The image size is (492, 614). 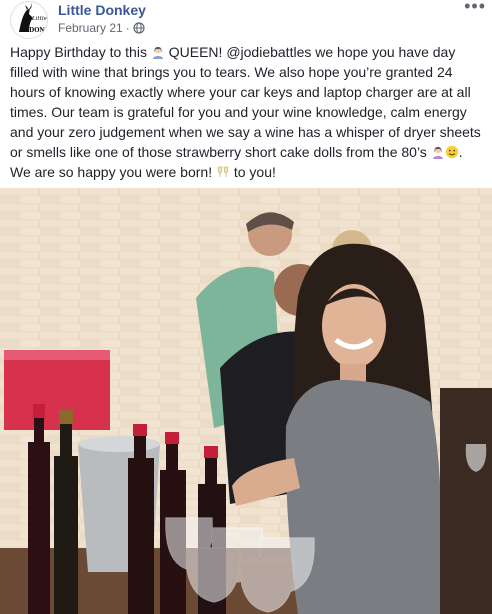 What do you see at coordinates (90, 28) in the screenshot?
I see `post-date: February 21` at bounding box center [90, 28].